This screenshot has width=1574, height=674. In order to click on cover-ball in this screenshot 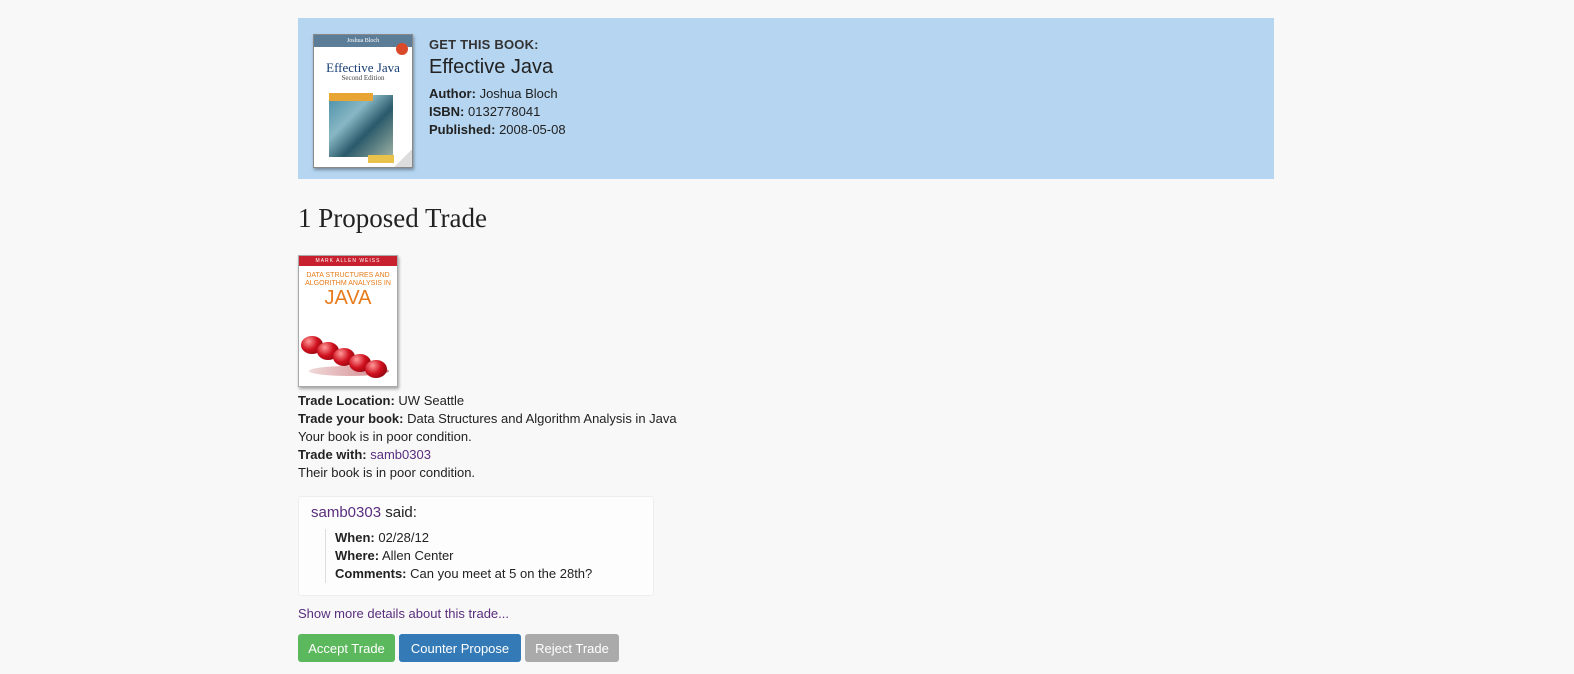, I will do `click(376, 369)`.